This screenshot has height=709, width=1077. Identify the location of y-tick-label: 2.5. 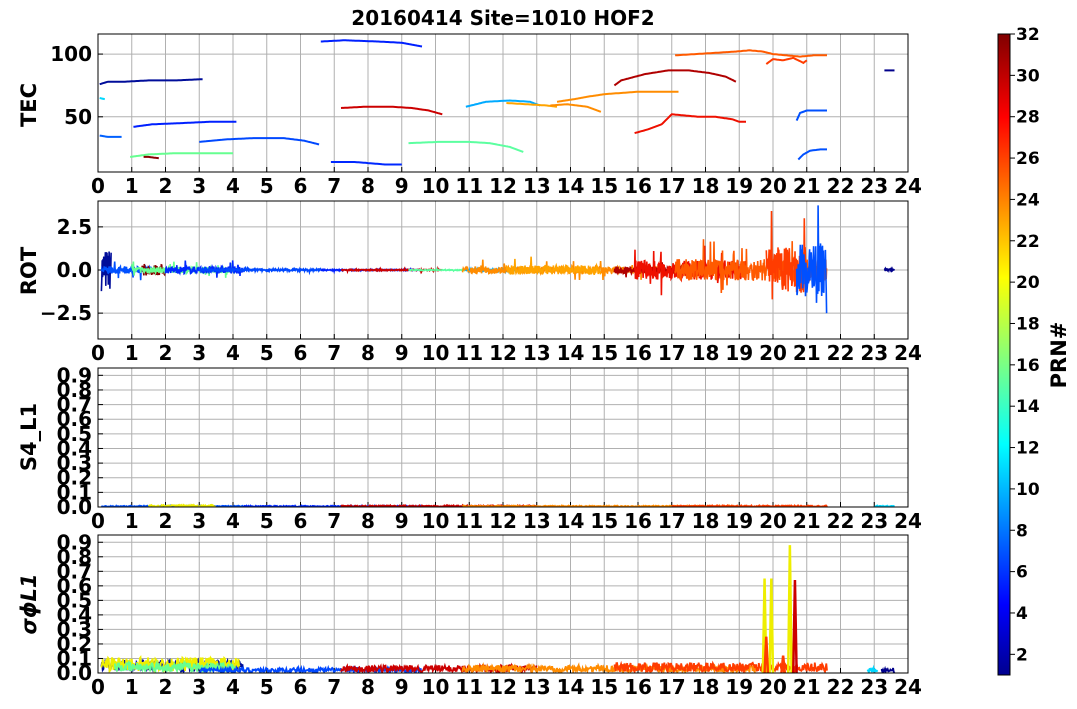
(74, 227).